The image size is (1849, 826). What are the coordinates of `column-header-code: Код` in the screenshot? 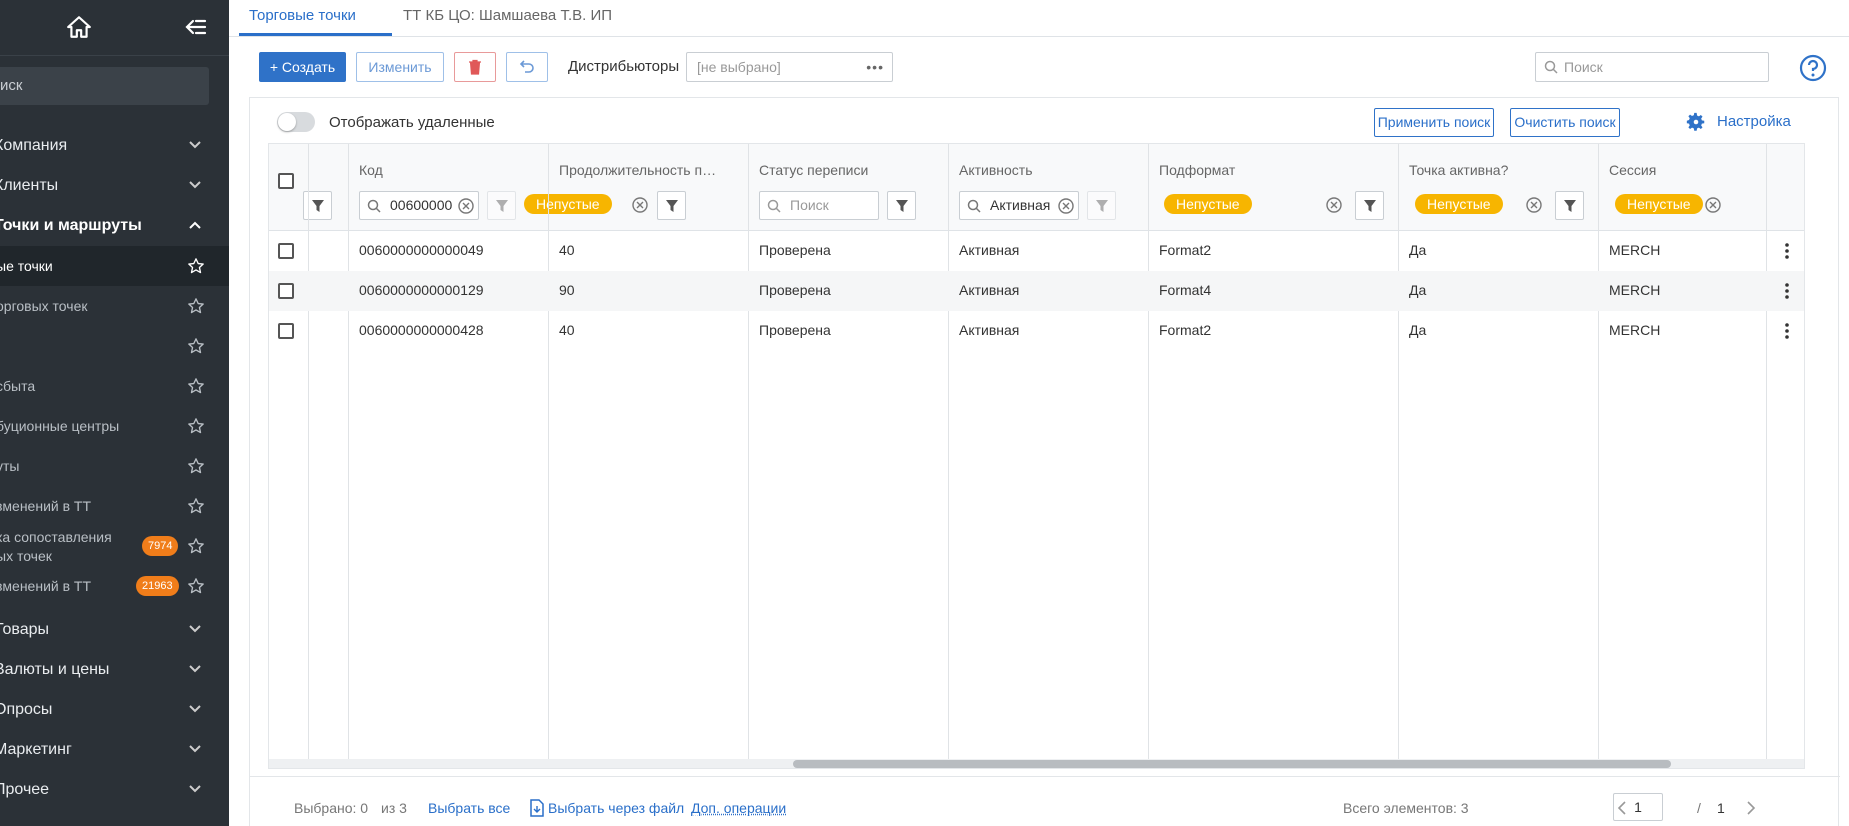 It's located at (434, 170).